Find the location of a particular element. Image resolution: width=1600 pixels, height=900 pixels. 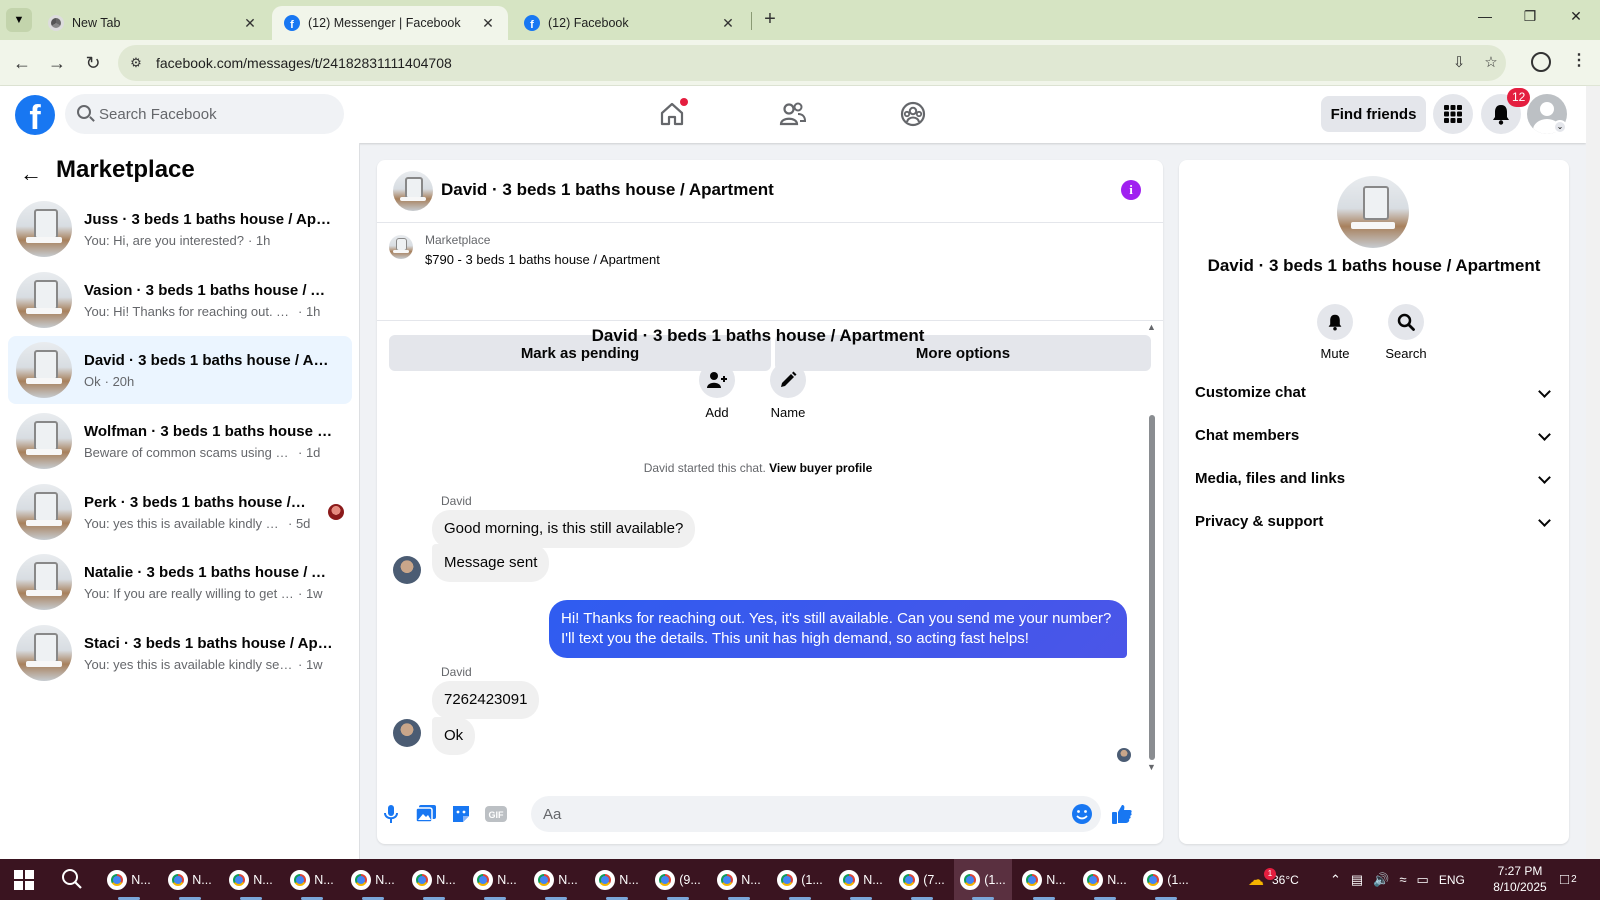

privacy-support-section: Privacy & support is located at coordinates (1374, 522).